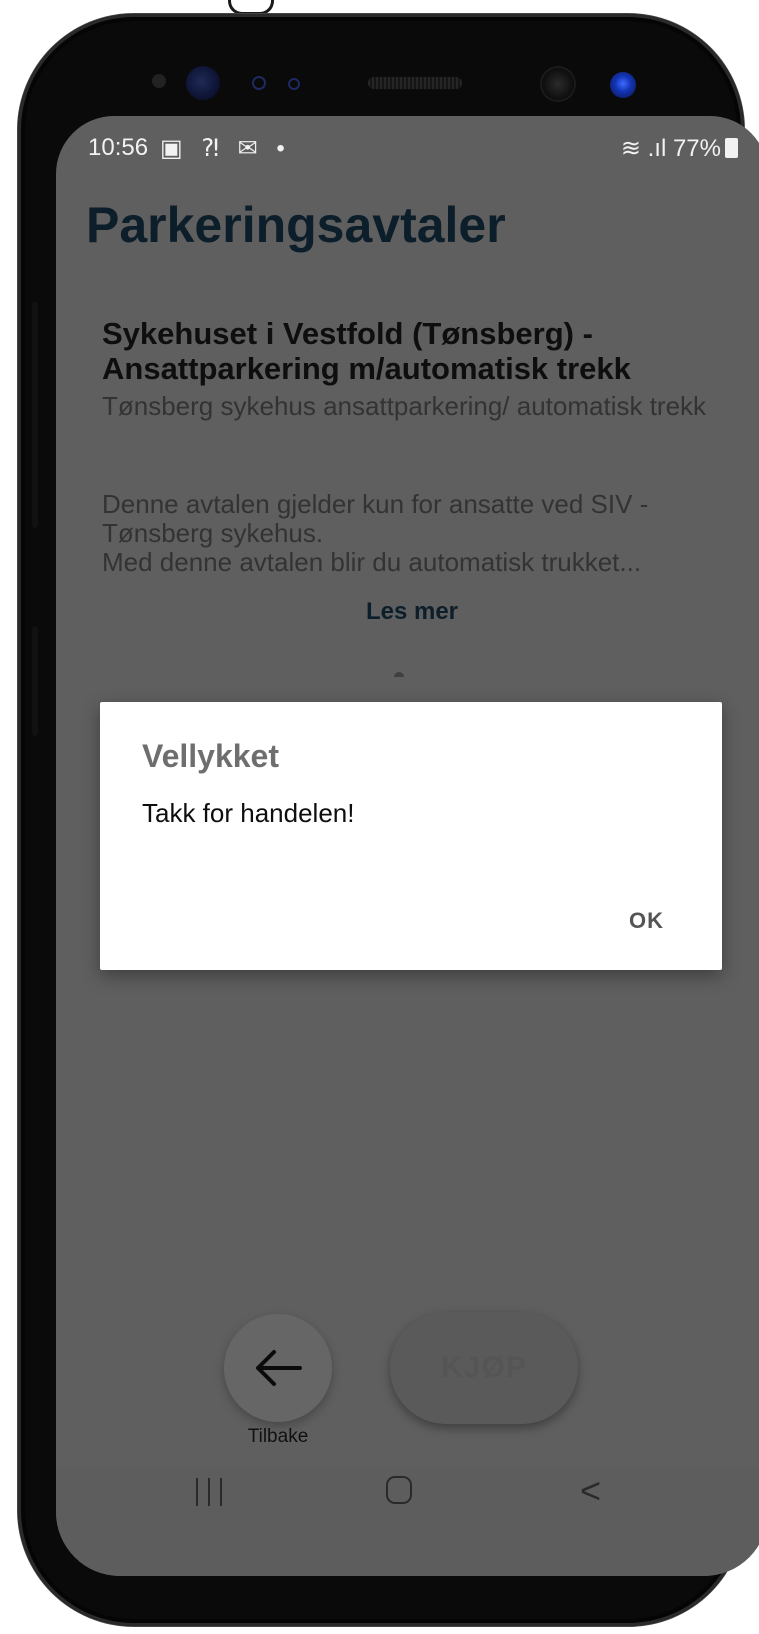 Image resolution: width=759 pixels, height=1634 pixels. I want to click on status-right: ≋ .ıl 77%, so click(679, 148).